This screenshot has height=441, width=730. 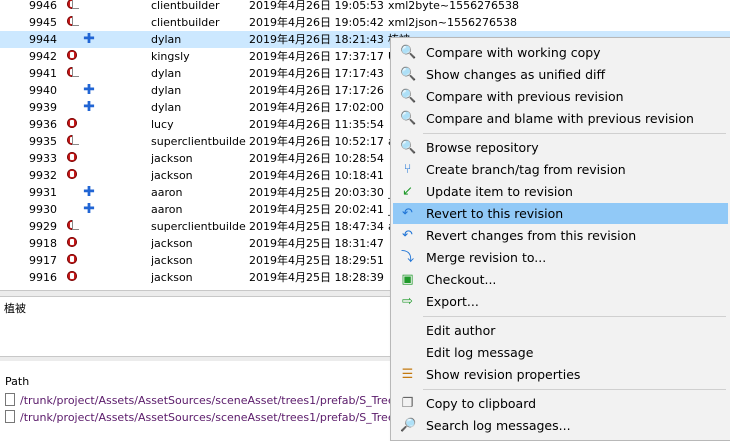 What do you see at coordinates (316, 141) in the screenshot?
I see `date-cell: 2019年4月26日 10:52:17` at bounding box center [316, 141].